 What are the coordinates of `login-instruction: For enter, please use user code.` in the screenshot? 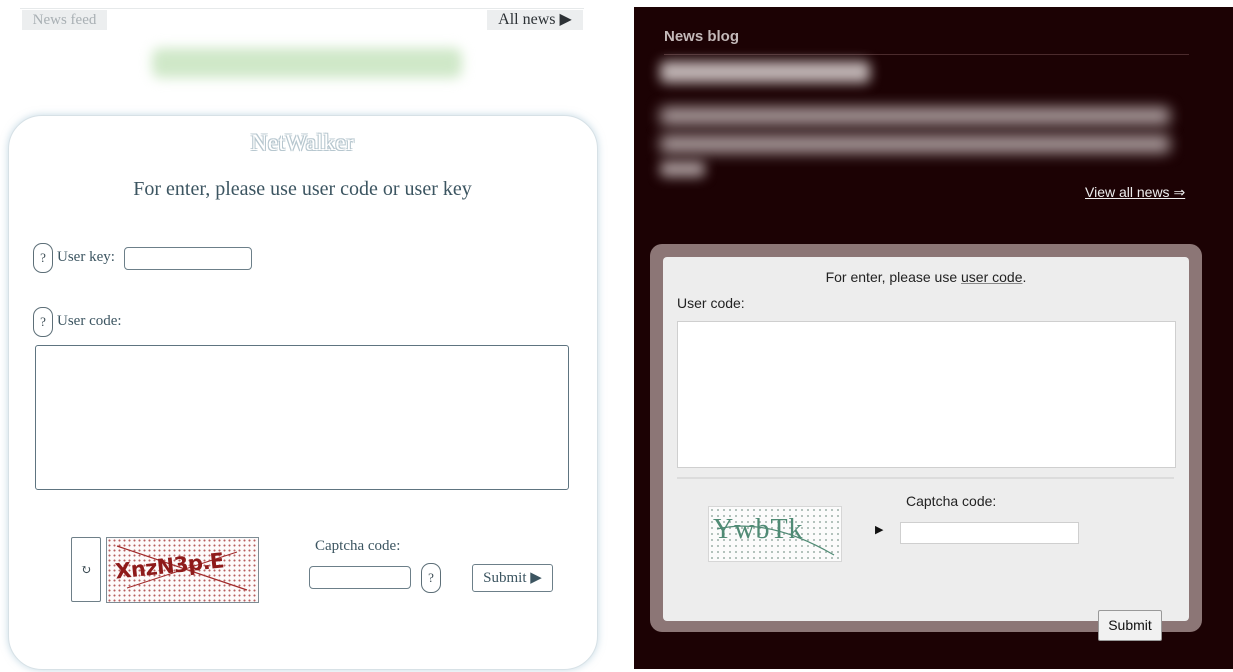 It's located at (926, 277).